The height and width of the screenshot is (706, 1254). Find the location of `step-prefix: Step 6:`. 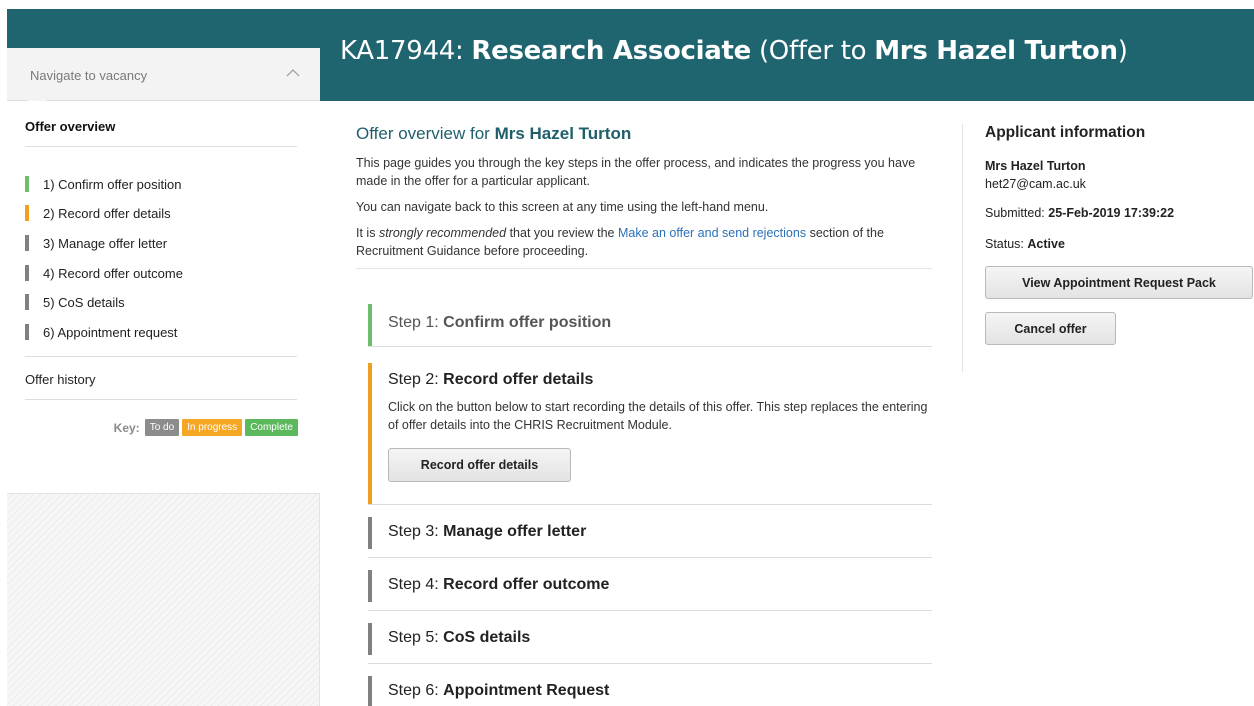

step-prefix: Step 6: is located at coordinates (413, 690).